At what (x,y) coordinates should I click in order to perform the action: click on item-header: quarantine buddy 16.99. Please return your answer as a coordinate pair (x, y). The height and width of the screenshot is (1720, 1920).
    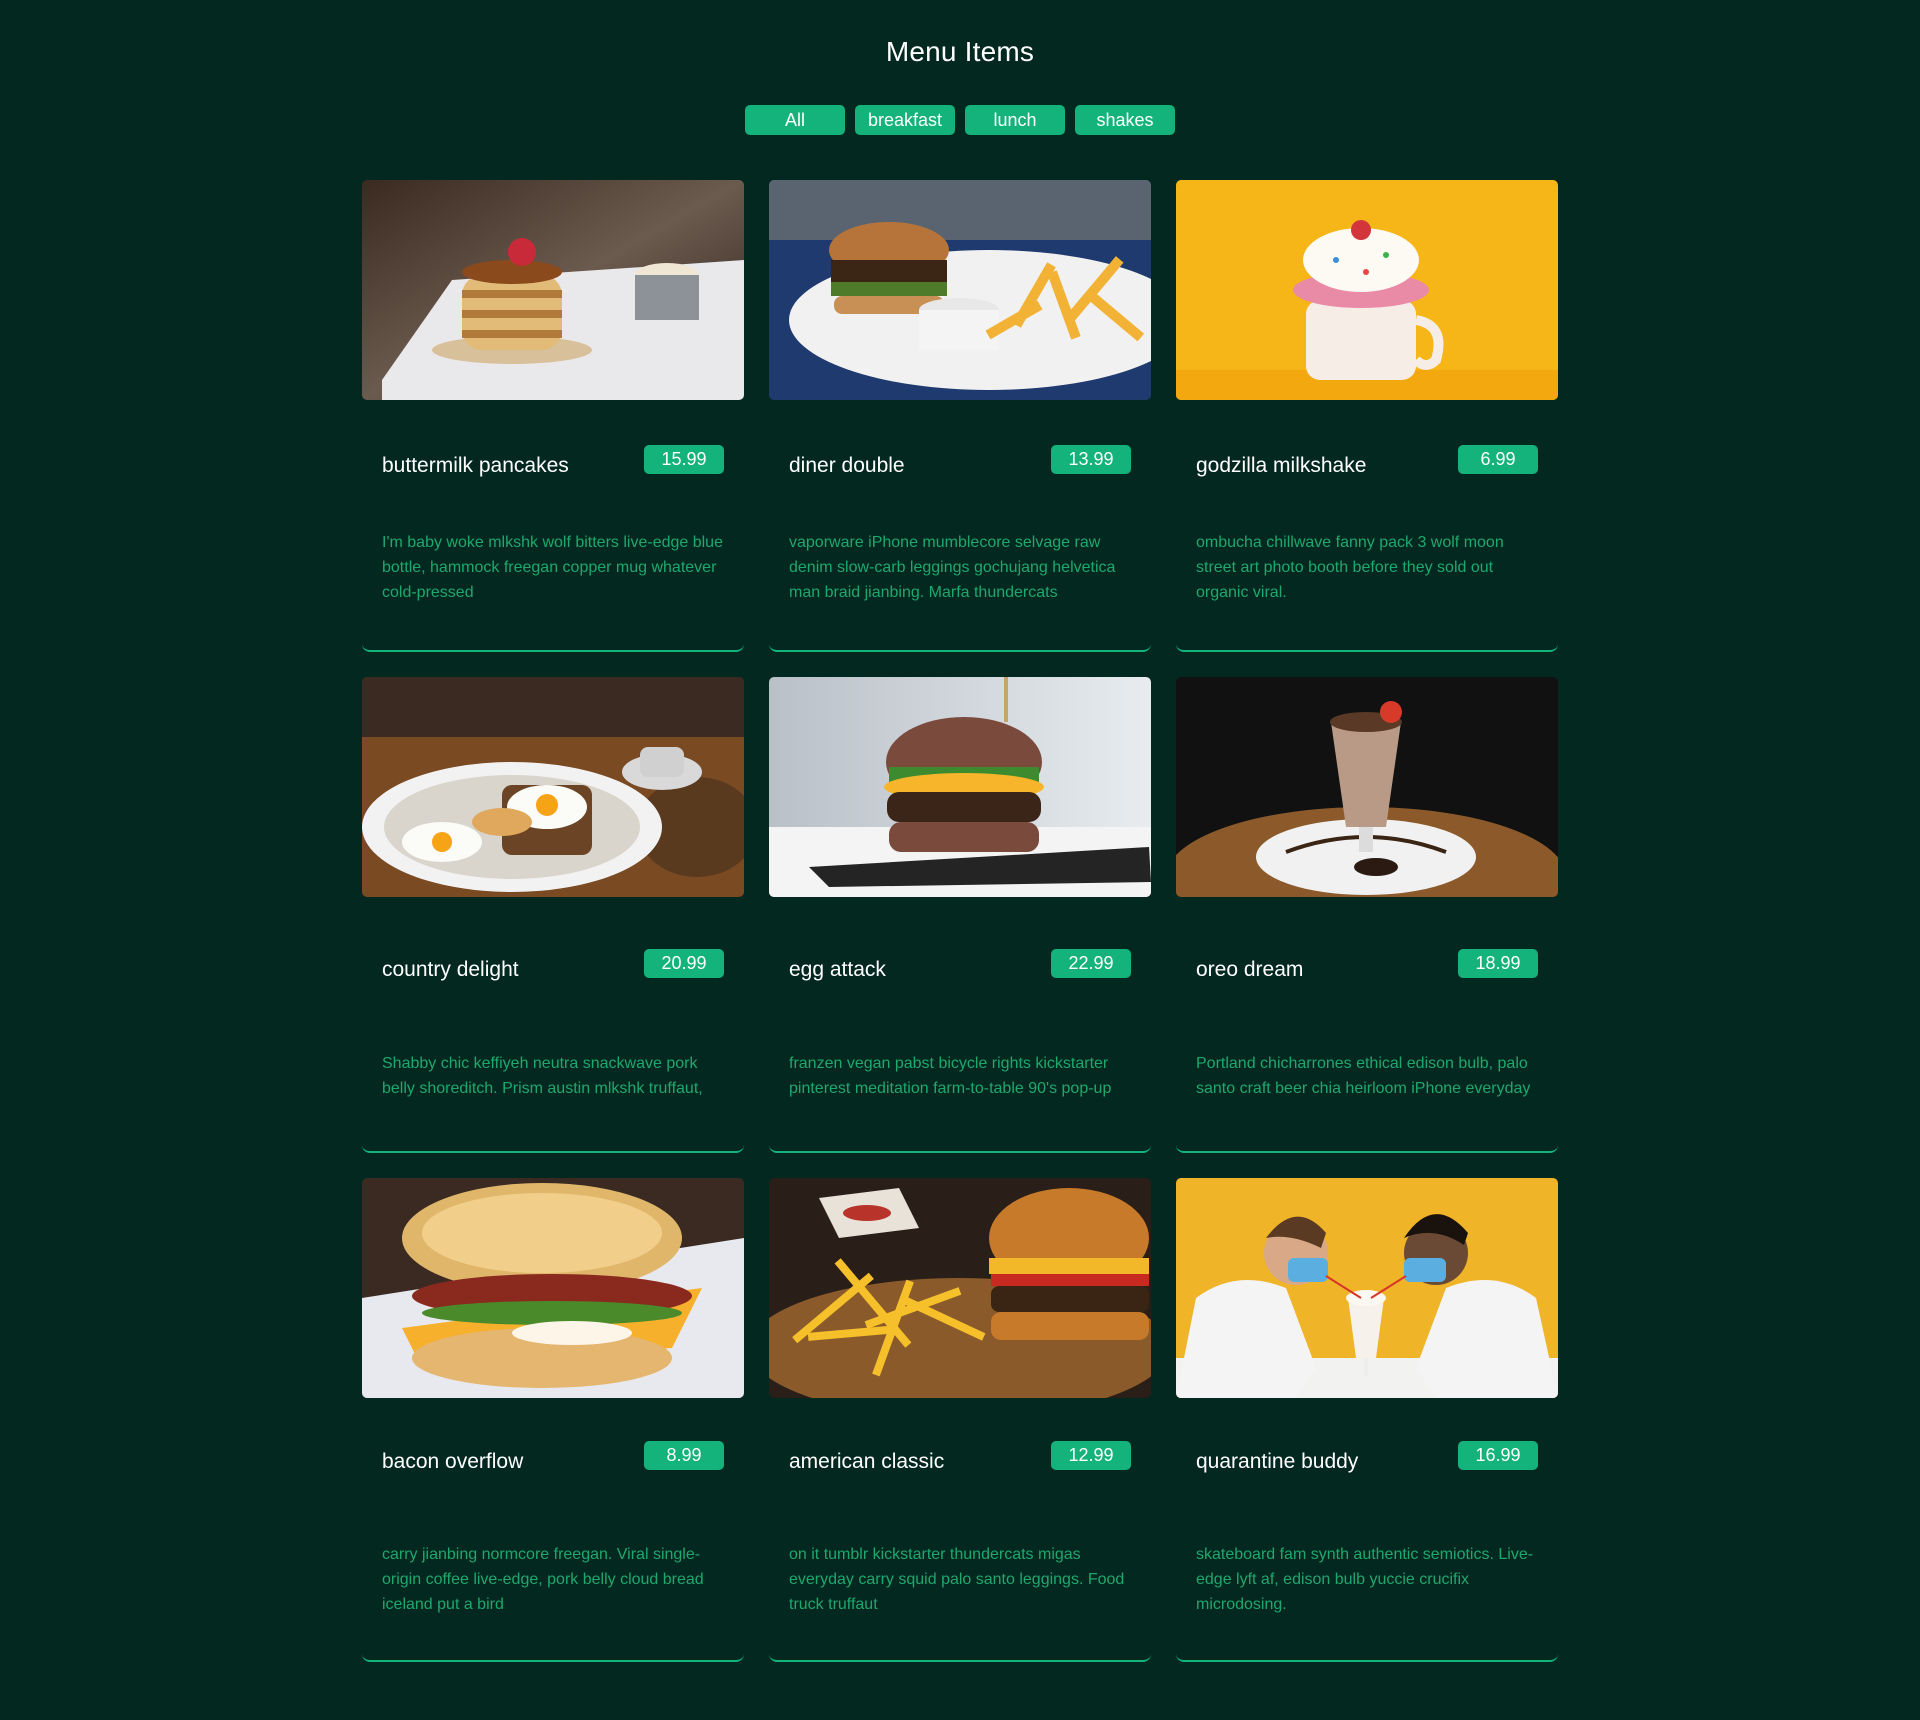
    Looking at the image, I should click on (1367, 1457).